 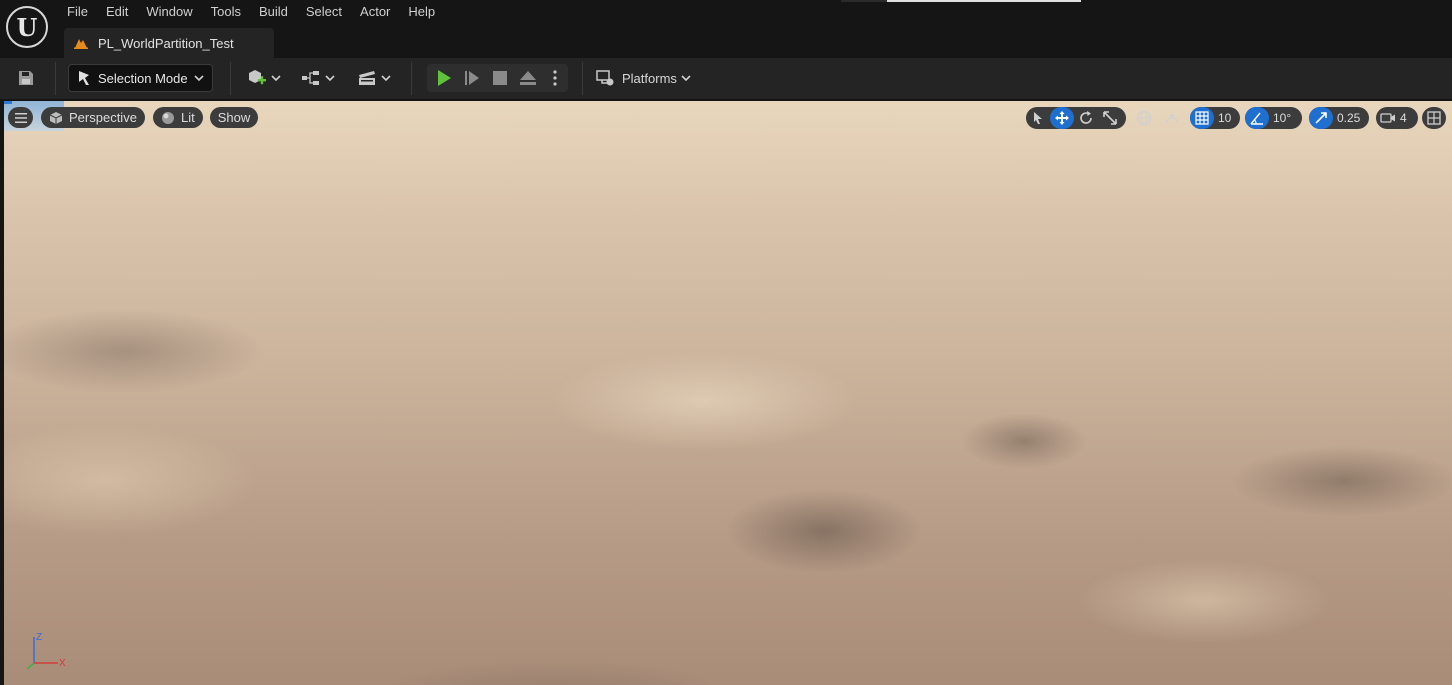 I want to click on menu-actor: Actor, so click(x=375, y=12).